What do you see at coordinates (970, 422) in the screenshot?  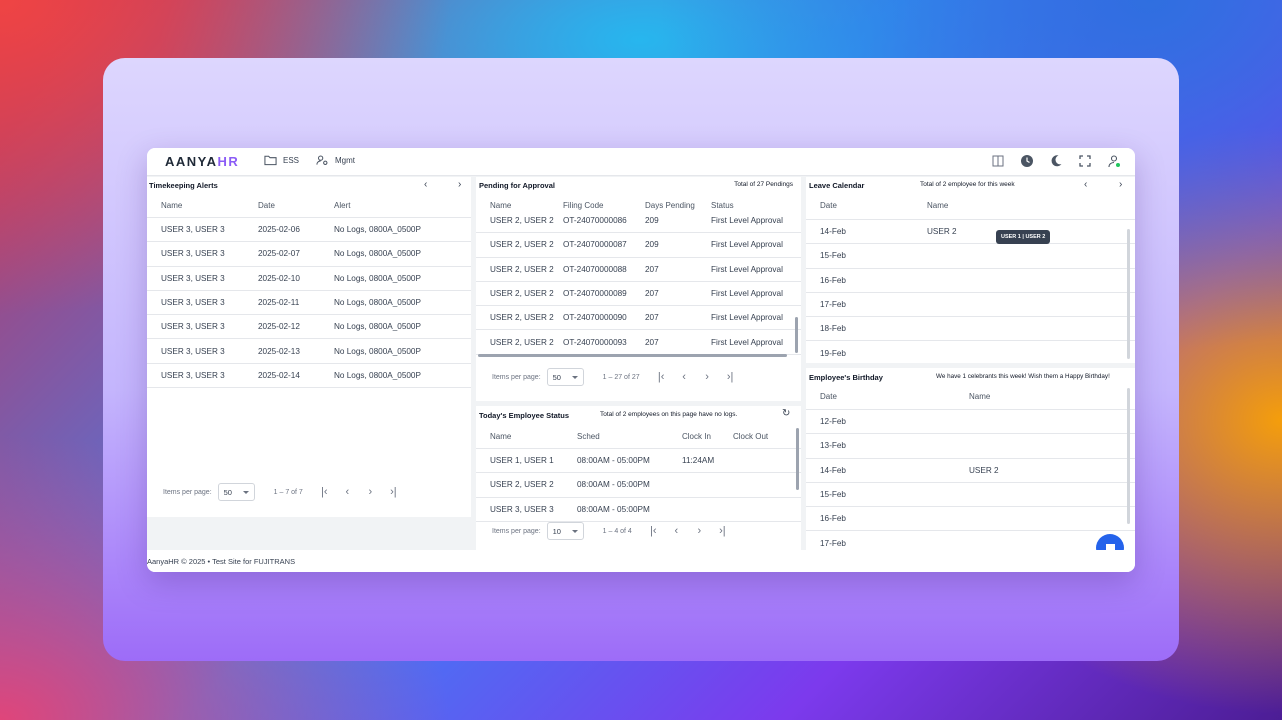 I see `table-row: 12-Feb` at bounding box center [970, 422].